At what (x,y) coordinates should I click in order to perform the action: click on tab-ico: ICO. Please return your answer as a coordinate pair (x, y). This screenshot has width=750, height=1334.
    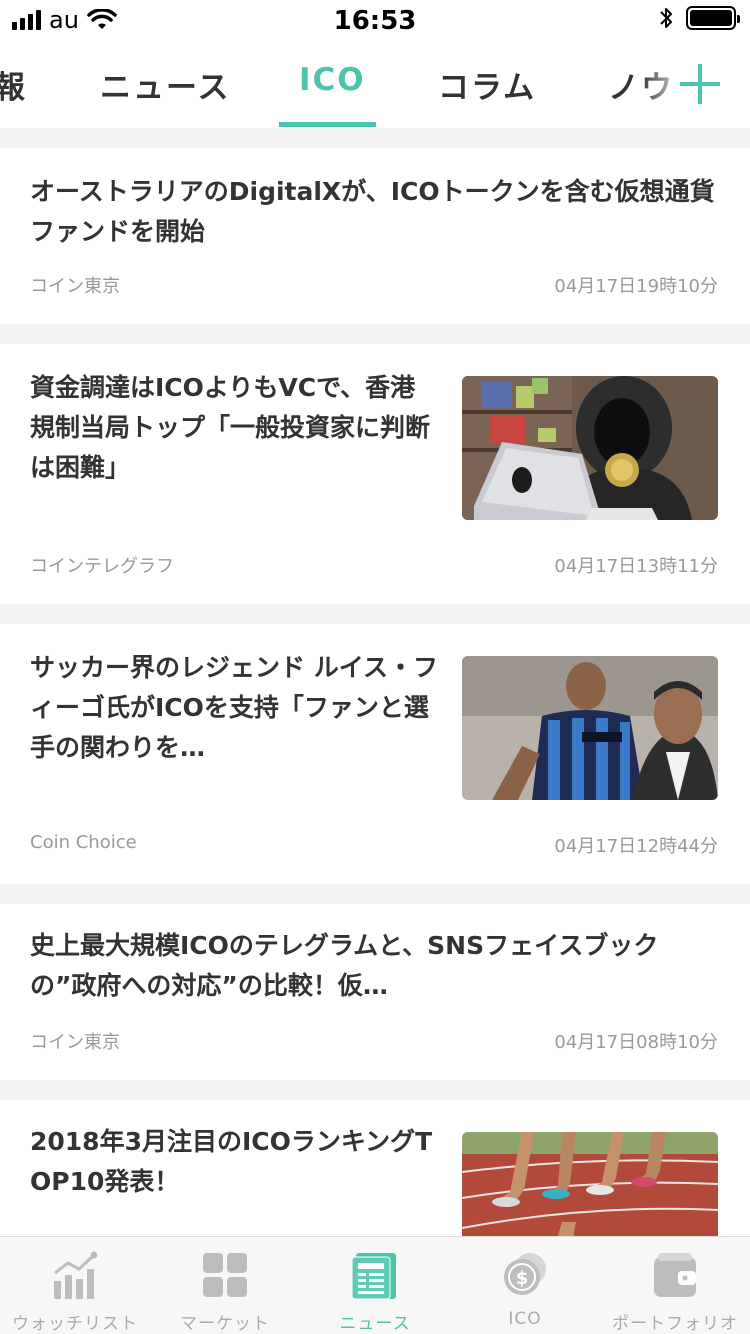
    Looking at the image, I should click on (332, 80).